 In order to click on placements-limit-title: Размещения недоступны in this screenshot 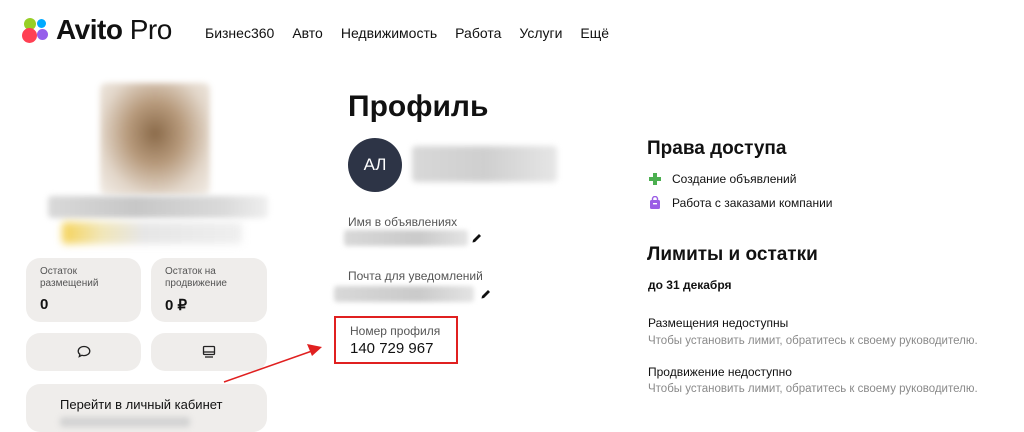, I will do `click(718, 323)`.